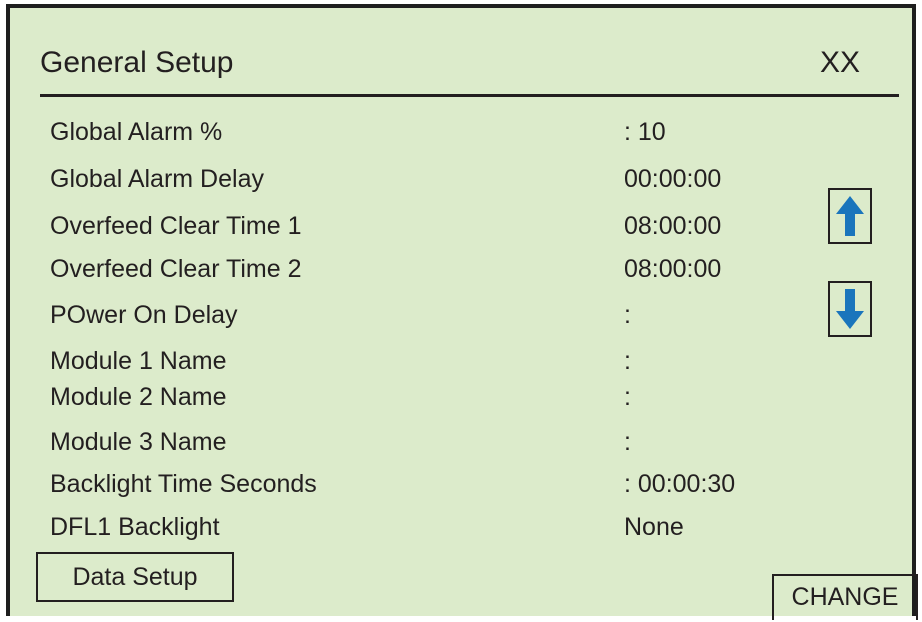  Describe the element at coordinates (157, 179) in the screenshot. I see `setting-label: Global Alarm Delay` at that location.